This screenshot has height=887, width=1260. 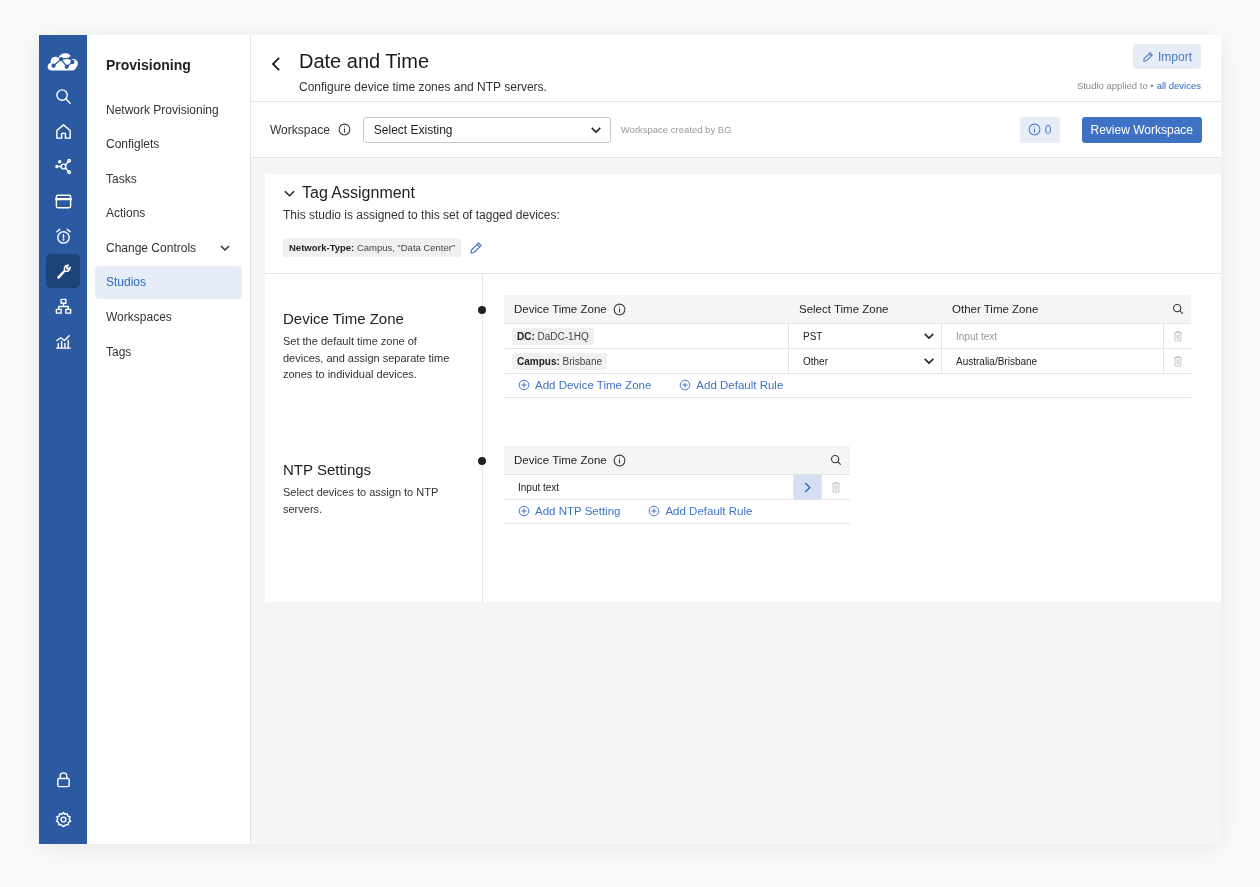 What do you see at coordinates (844, 309) in the screenshot?
I see `column-title: Select Time Zone` at bounding box center [844, 309].